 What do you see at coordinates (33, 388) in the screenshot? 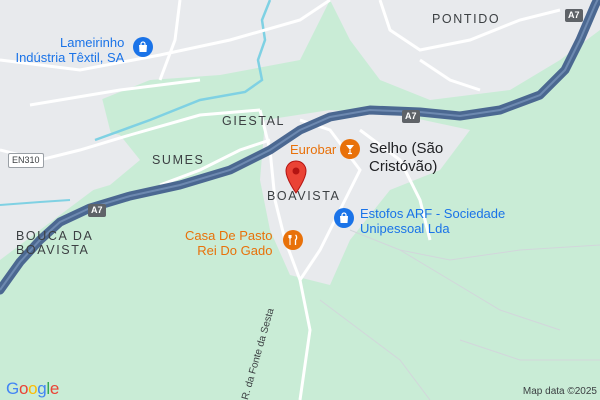
I see `google-logo: Google` at bounding box center [33, 388].